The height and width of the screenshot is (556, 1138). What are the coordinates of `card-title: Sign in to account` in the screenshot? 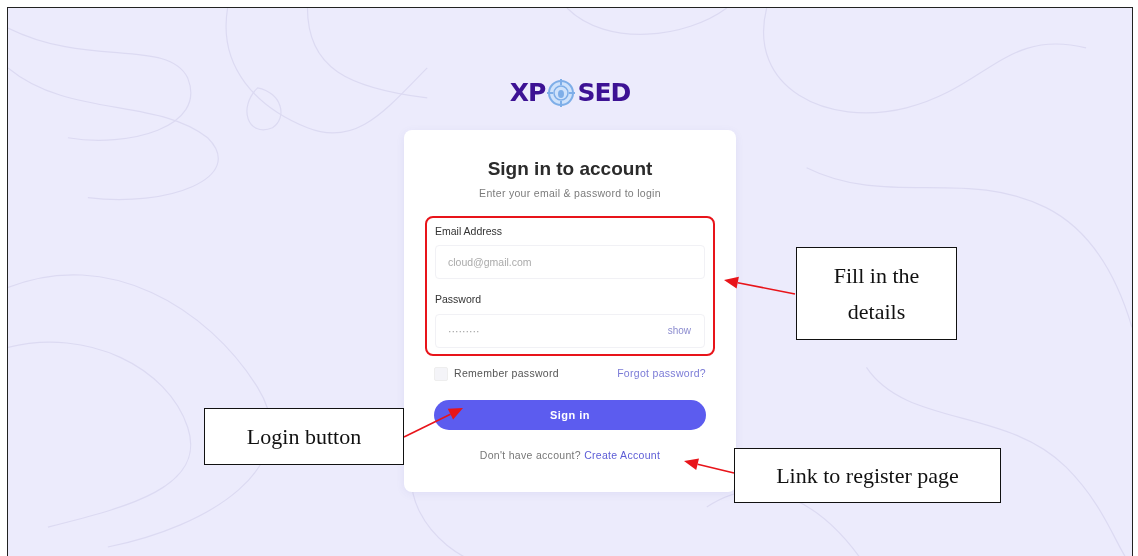 It's located at (570, 169).